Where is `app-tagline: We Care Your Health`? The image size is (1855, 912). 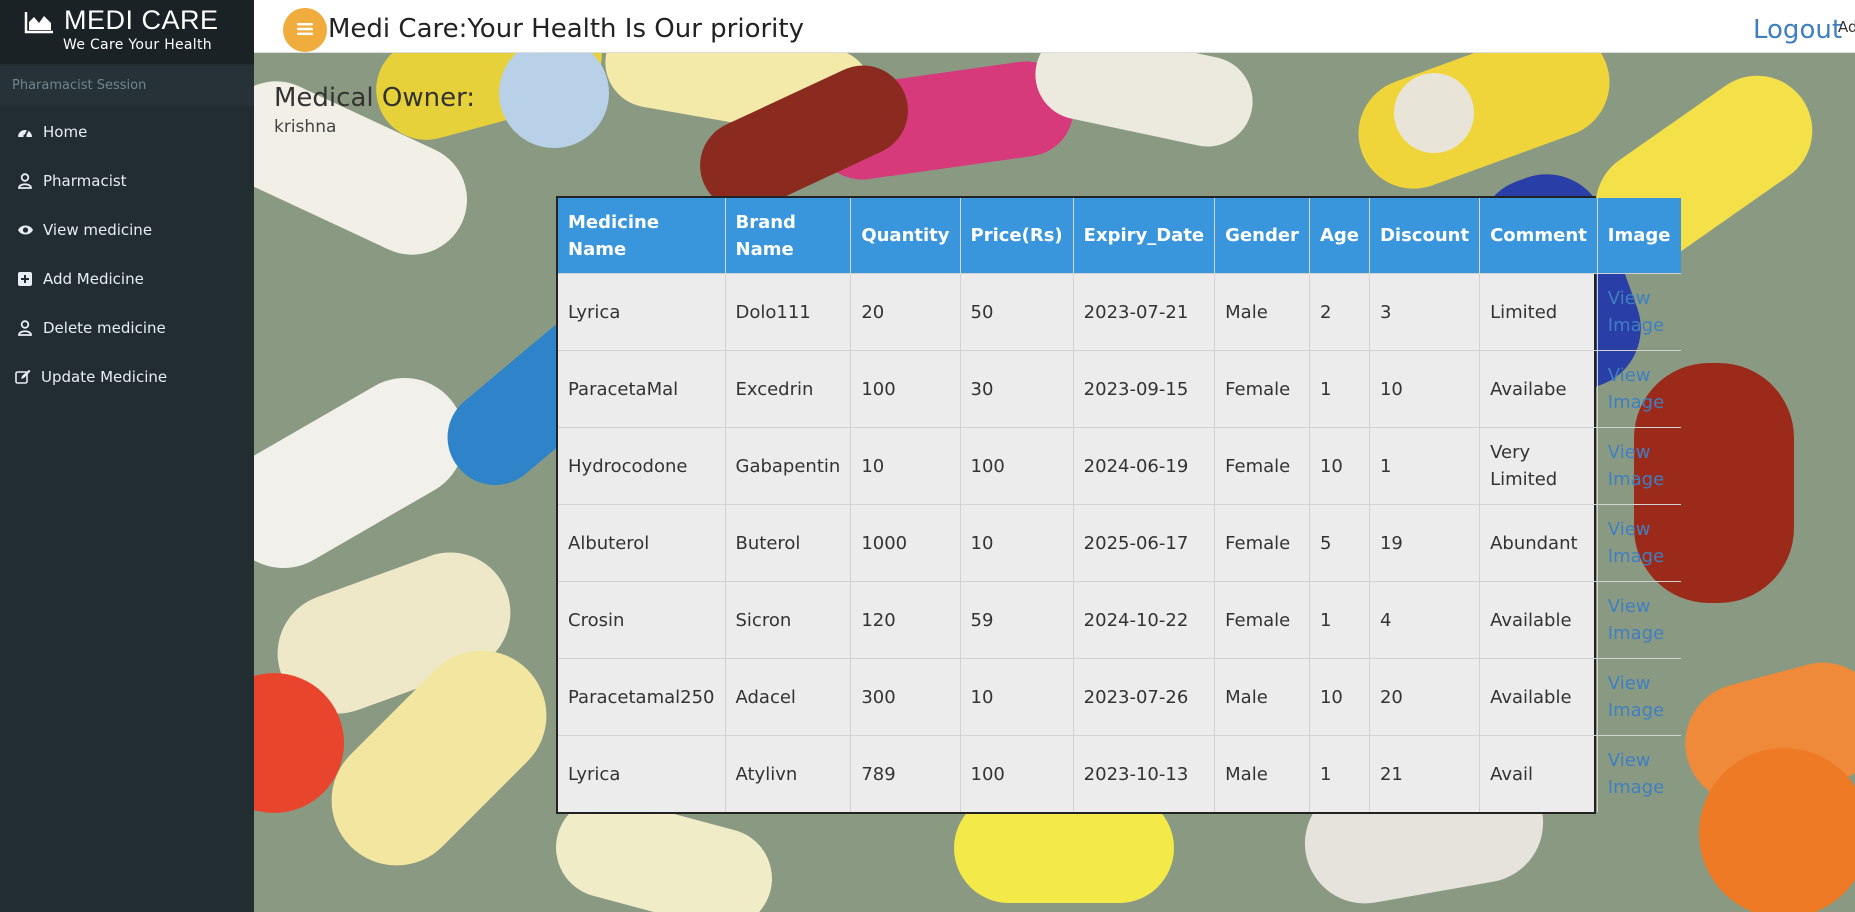
app-tagline: We Care Your Health is located at coordinates (137, 45).